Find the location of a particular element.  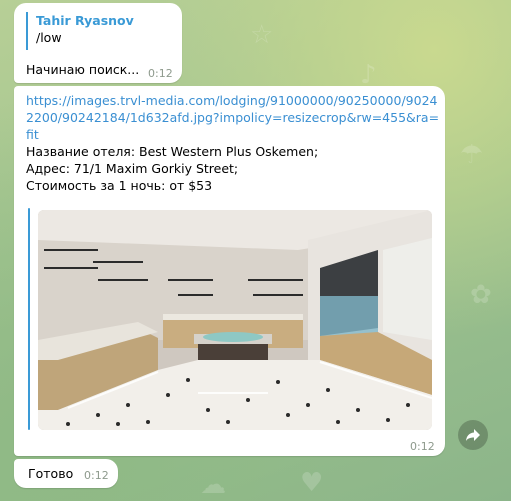

forward-button is located at coordinates (473, 435).